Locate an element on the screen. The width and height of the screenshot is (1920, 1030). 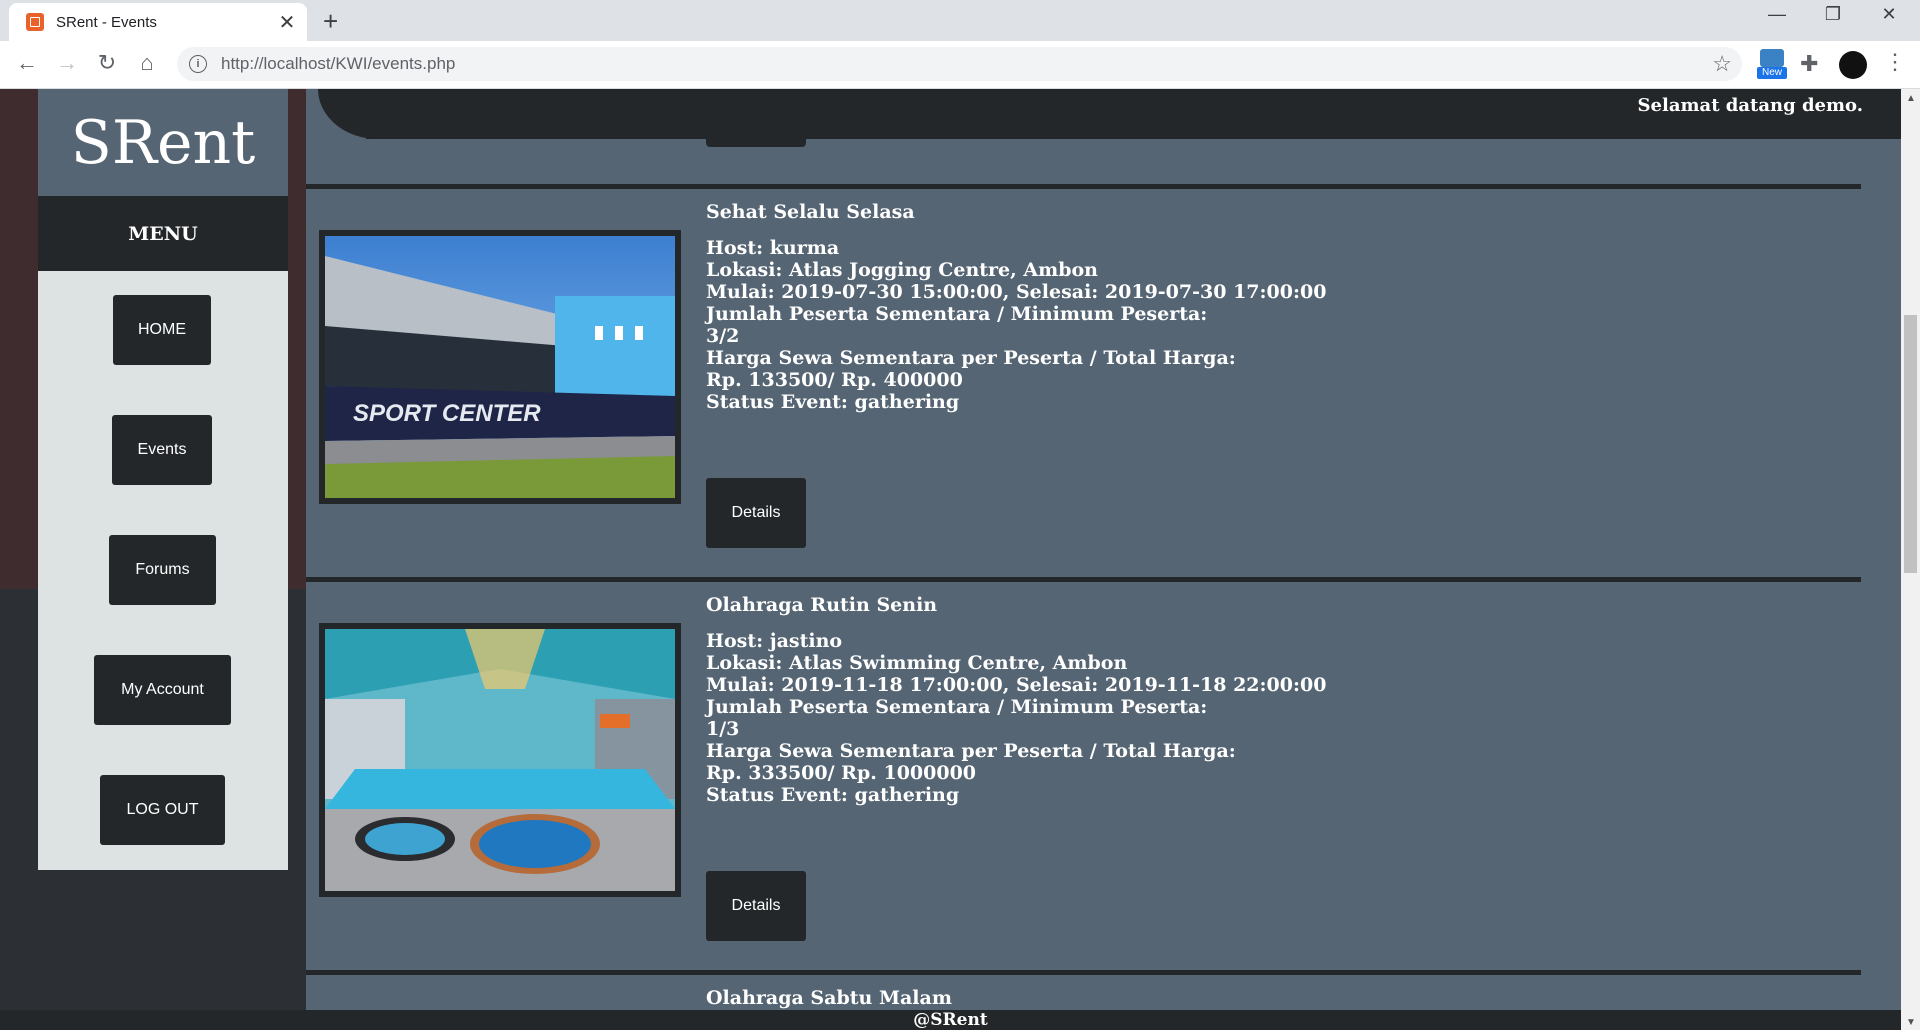
page-footer: @SRent is located at coordinates (950, 1020).